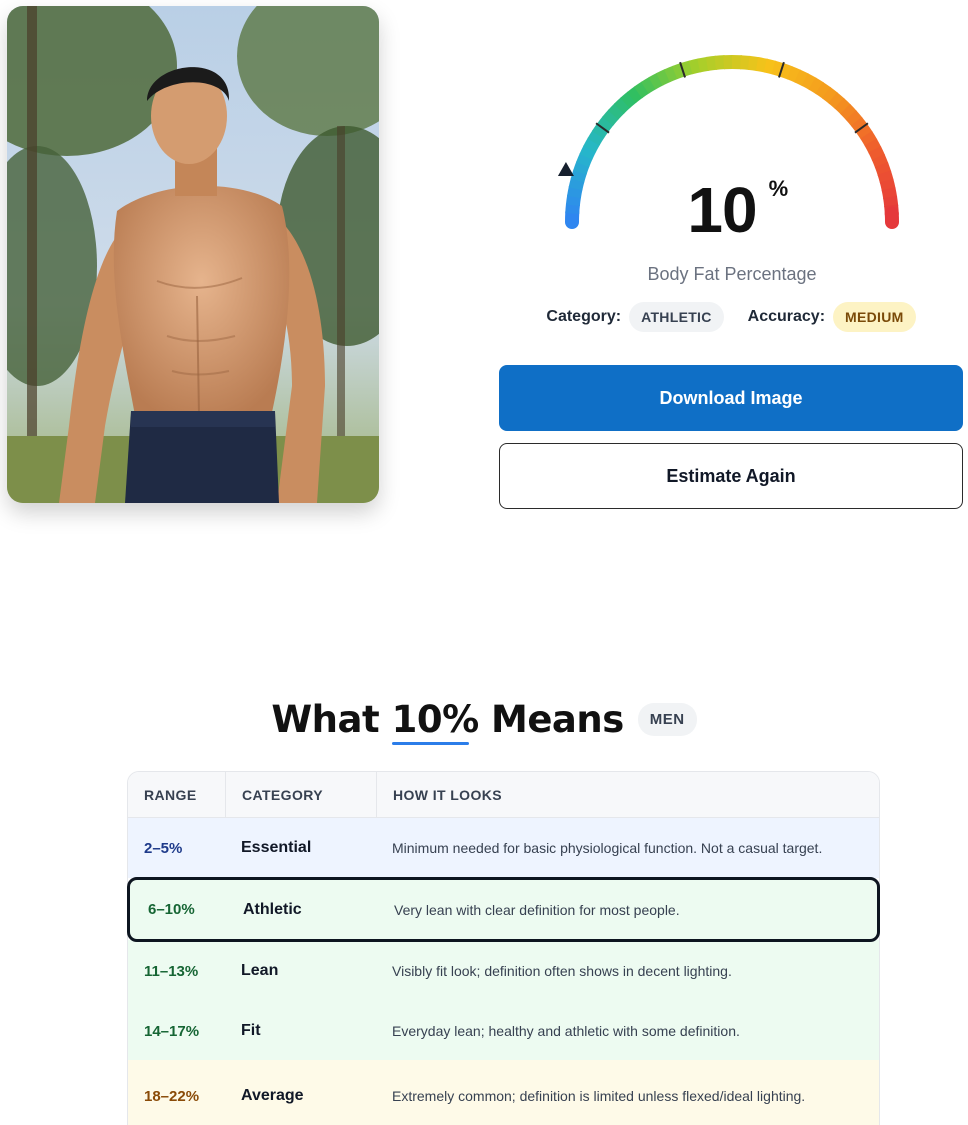 This screenshot has width=968, height=1125. I want to click on sex-badge: MEN, so click(667, 719).